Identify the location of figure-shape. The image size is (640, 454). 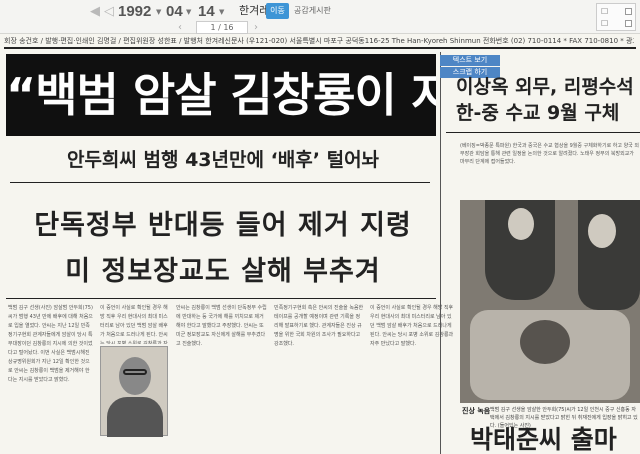
(545, 342).